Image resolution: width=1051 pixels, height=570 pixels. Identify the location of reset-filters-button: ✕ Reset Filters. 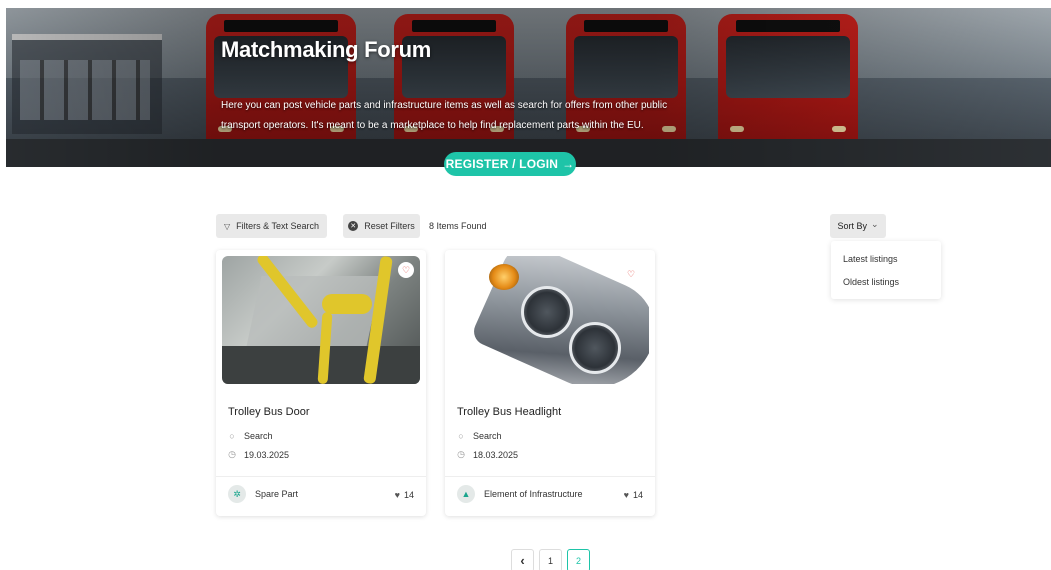
(381, 226).